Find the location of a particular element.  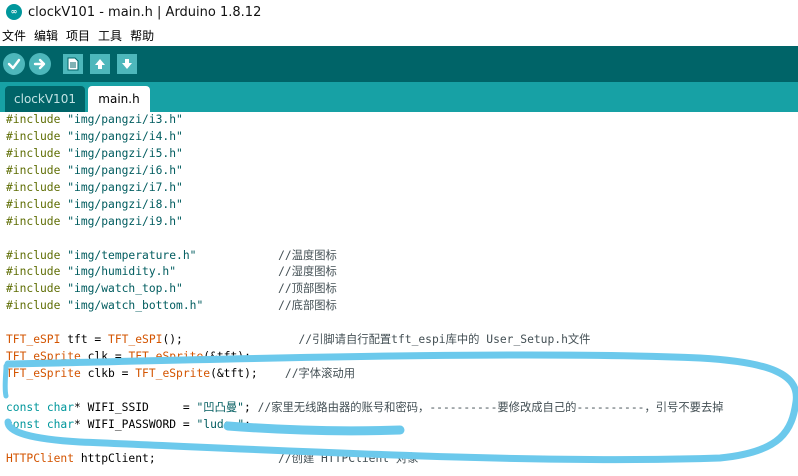

code-token: //底部图标 is located at coordinates (270, 306).